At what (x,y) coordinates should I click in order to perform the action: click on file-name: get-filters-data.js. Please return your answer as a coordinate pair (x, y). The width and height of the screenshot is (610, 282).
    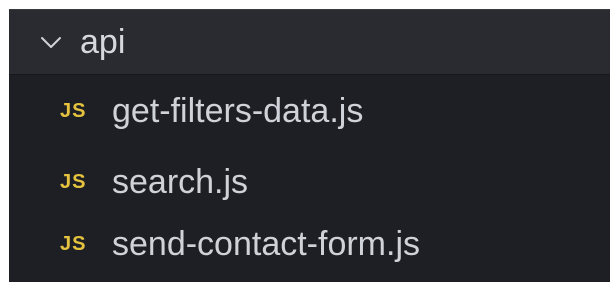
    Looking at the image, I should click on (238, 110).